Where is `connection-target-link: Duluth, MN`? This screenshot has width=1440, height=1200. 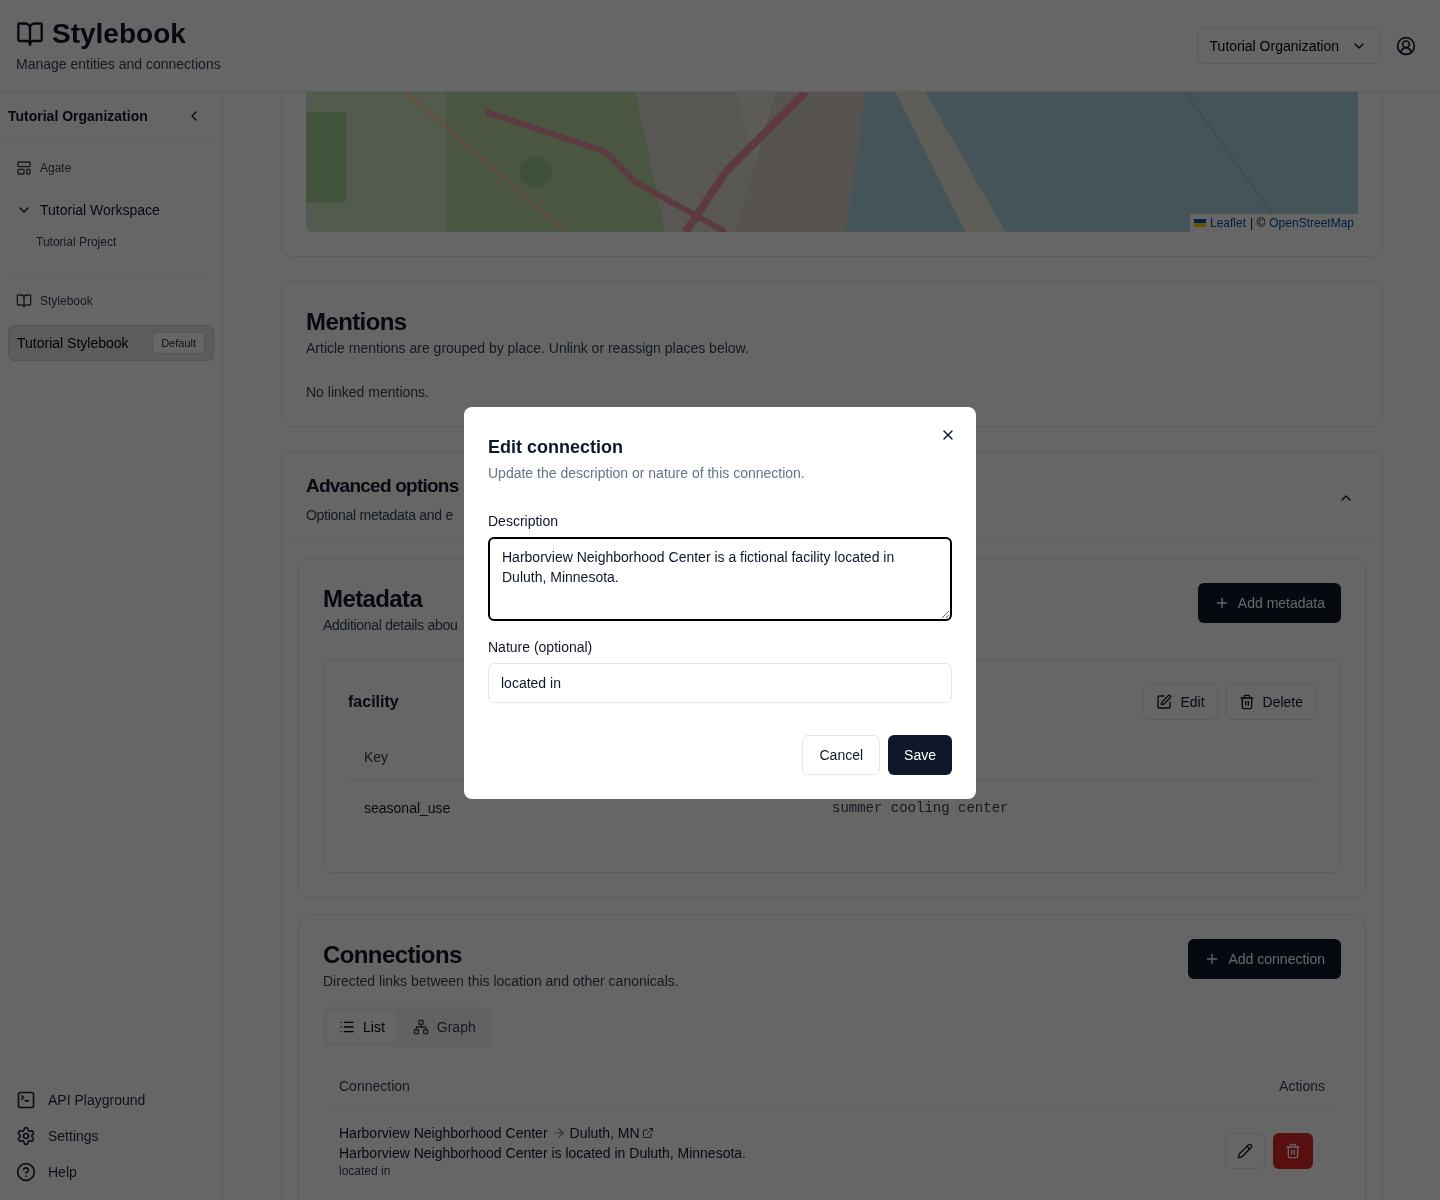 connection-target-link: Duluth, MN is located at coordinates (611, 1132).